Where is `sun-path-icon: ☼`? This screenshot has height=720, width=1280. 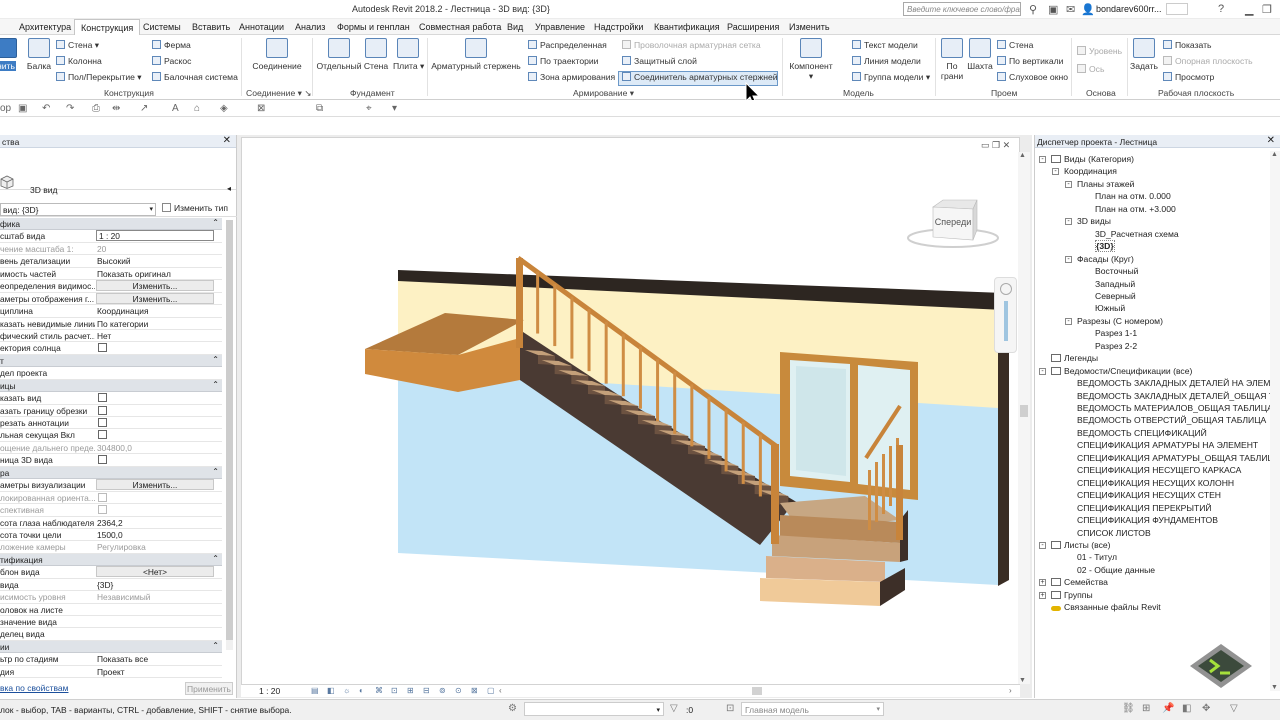
sun-path-icon: ☼ is located at coordinates (346, 690).